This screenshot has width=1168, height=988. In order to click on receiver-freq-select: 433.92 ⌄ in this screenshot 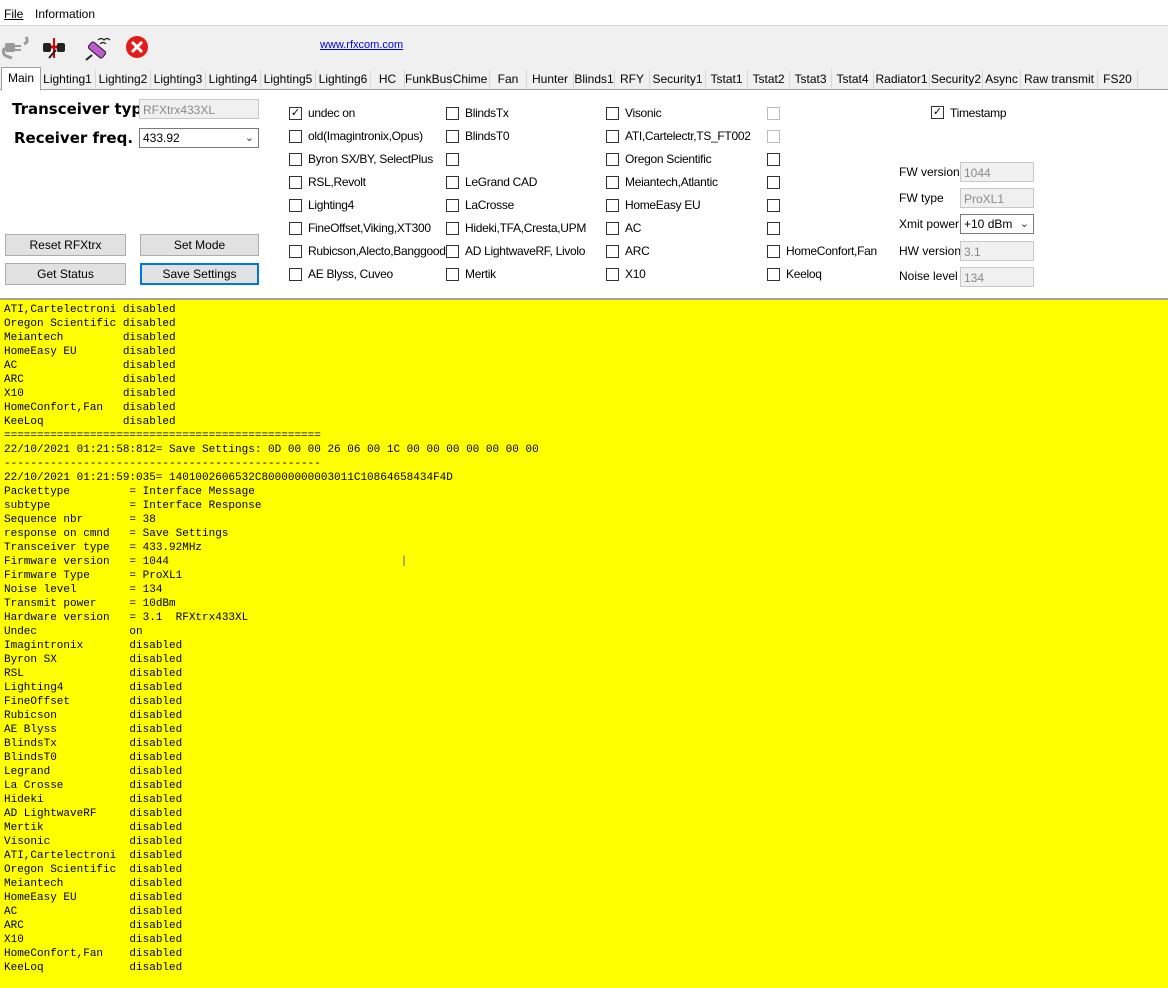, I will do `click(199, 138)`.